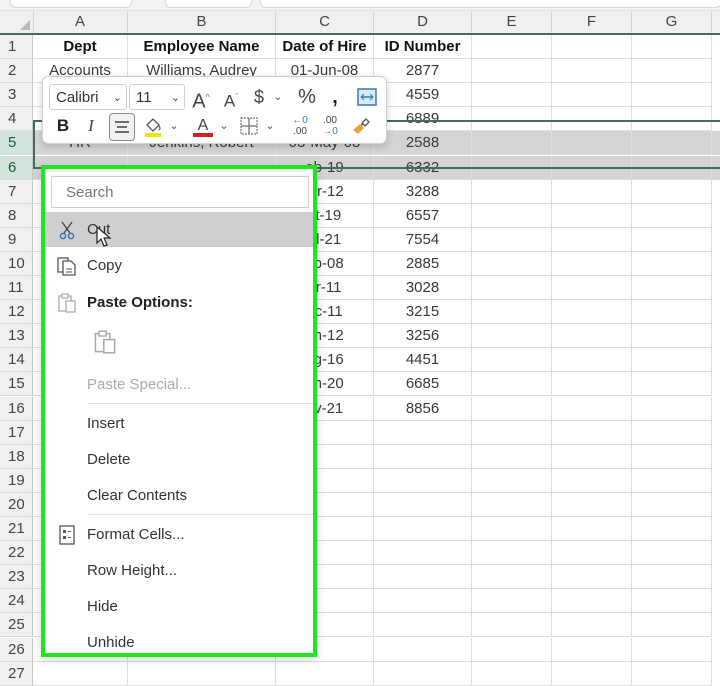 Image resolution: width=720 pixels, height=686 pixels. What do you see at coordinates (512, 71) in the screenshot?
I see `cell-e2` at bounding box center [512, 71].